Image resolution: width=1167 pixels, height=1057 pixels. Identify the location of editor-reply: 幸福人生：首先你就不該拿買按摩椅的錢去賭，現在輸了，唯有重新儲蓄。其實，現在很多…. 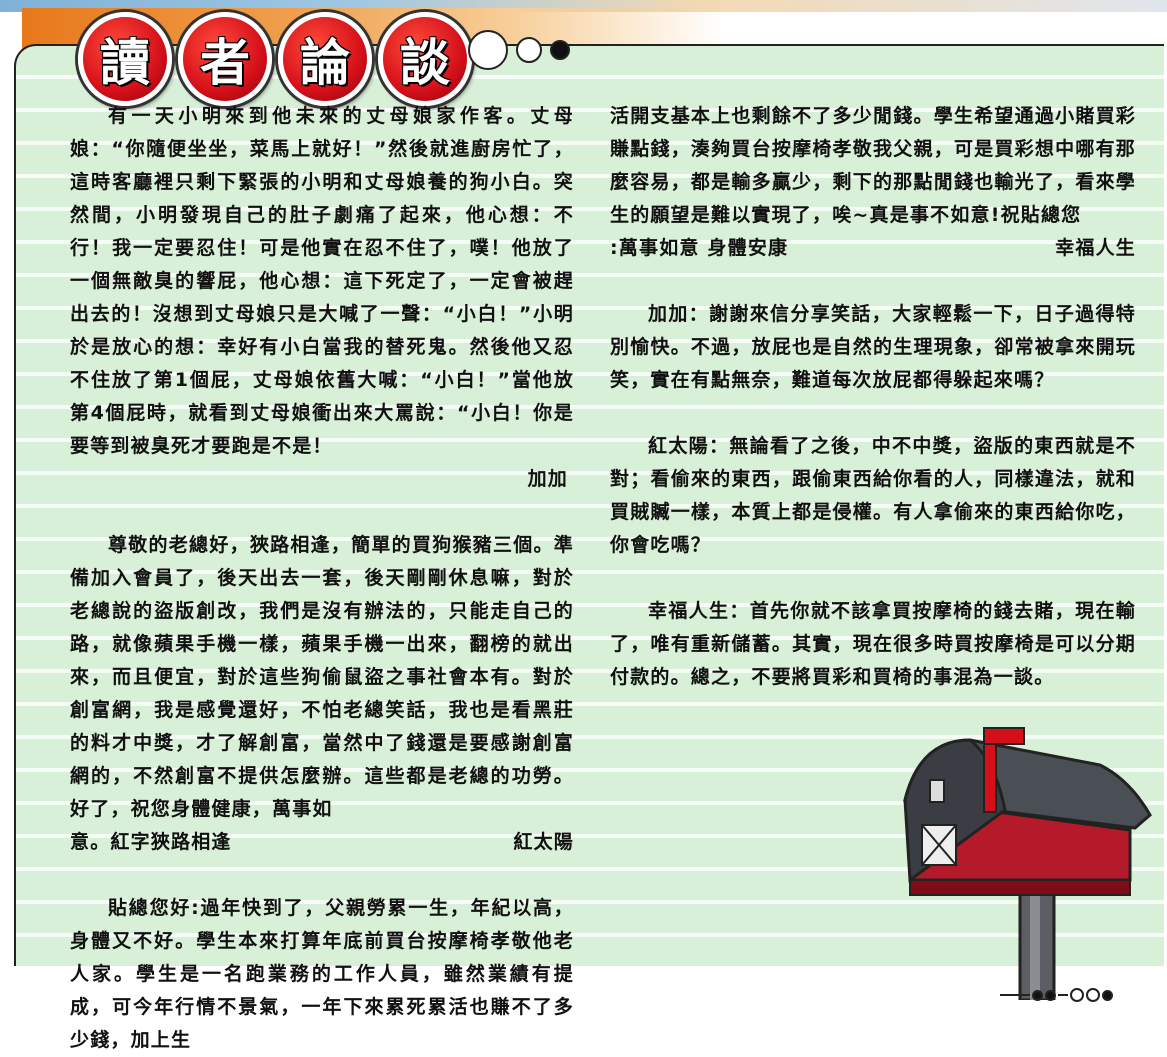
(873, 644).